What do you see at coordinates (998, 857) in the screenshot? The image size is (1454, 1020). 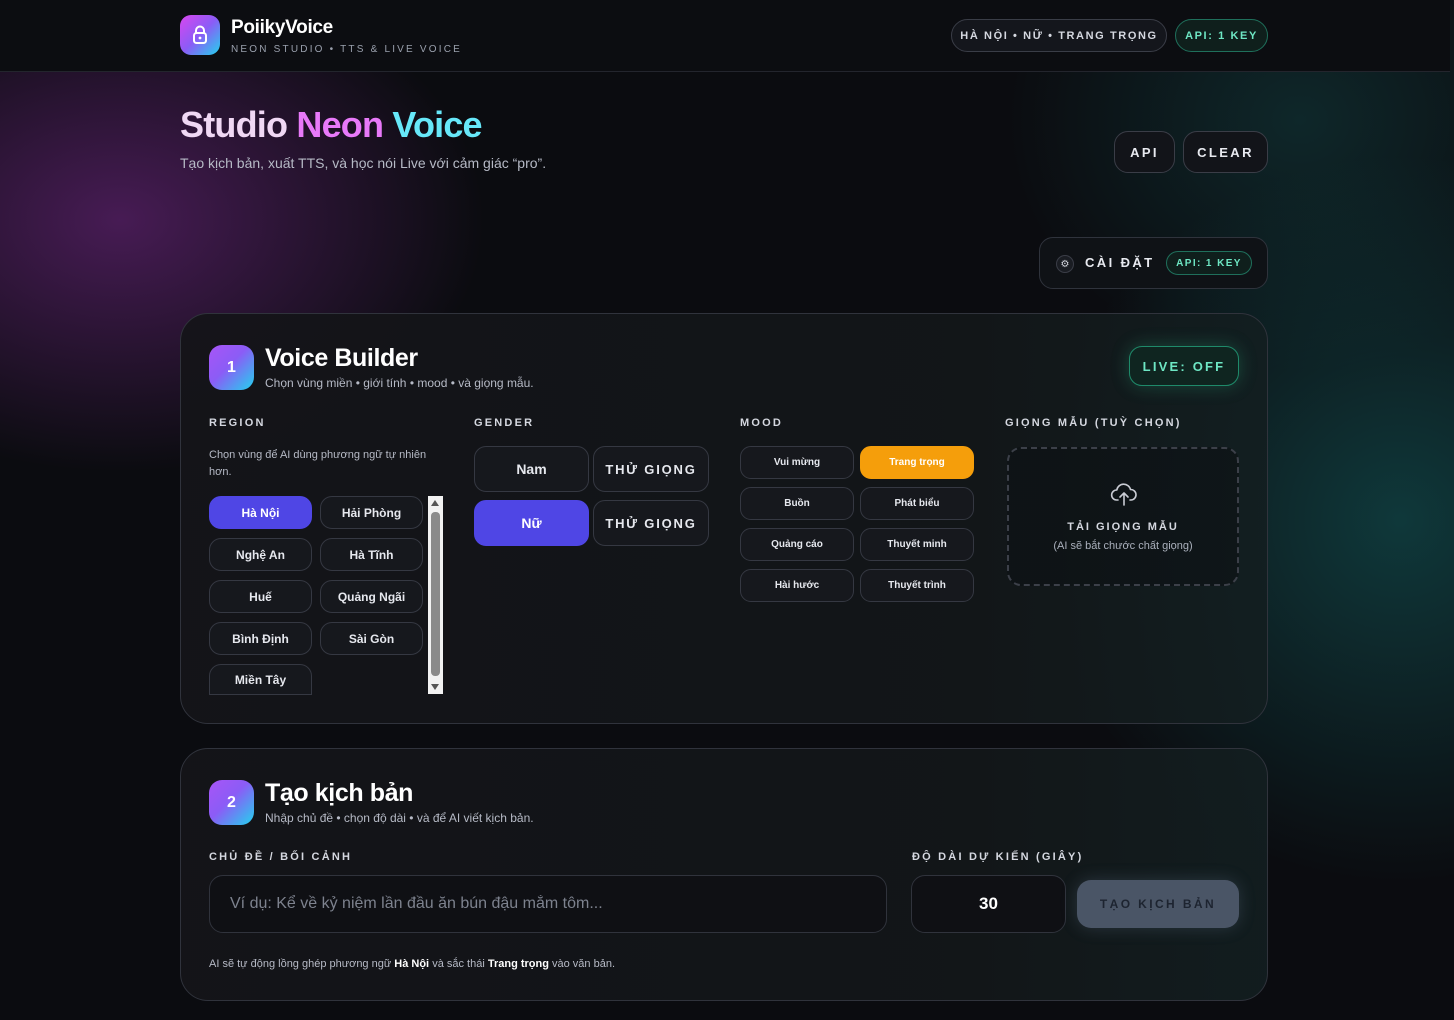 I see `duration-label: ĐỘ DÀI DỰ KIẾN (GIÂY)` at bounding box center [998, 857].